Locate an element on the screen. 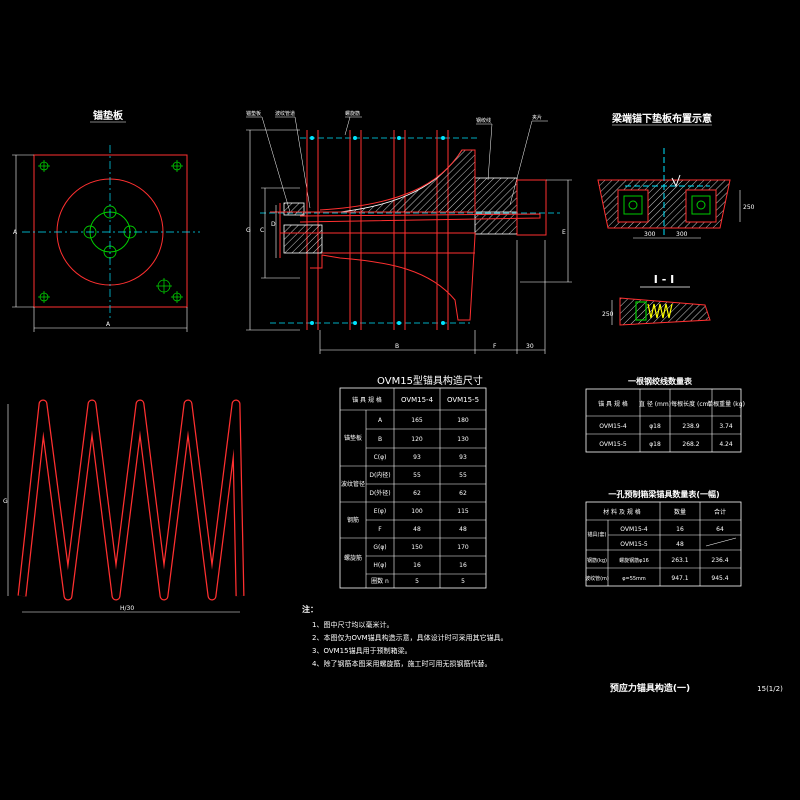 The image size is (800, 800). svg-text: 115 is located at coordinates (463, 511).